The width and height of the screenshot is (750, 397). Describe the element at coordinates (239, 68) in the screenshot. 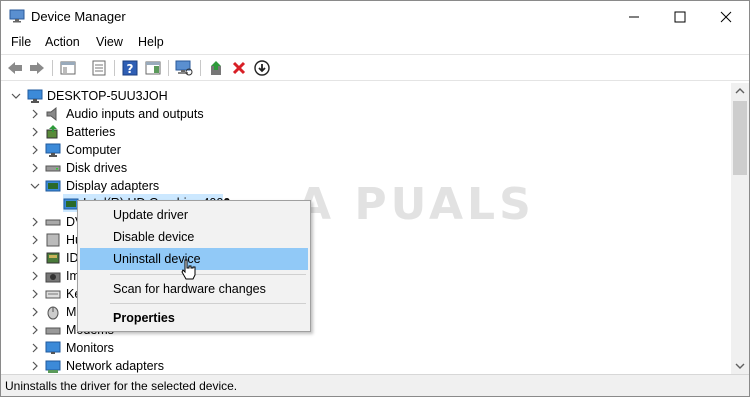

I see `uninstall-device-icon` at that location.